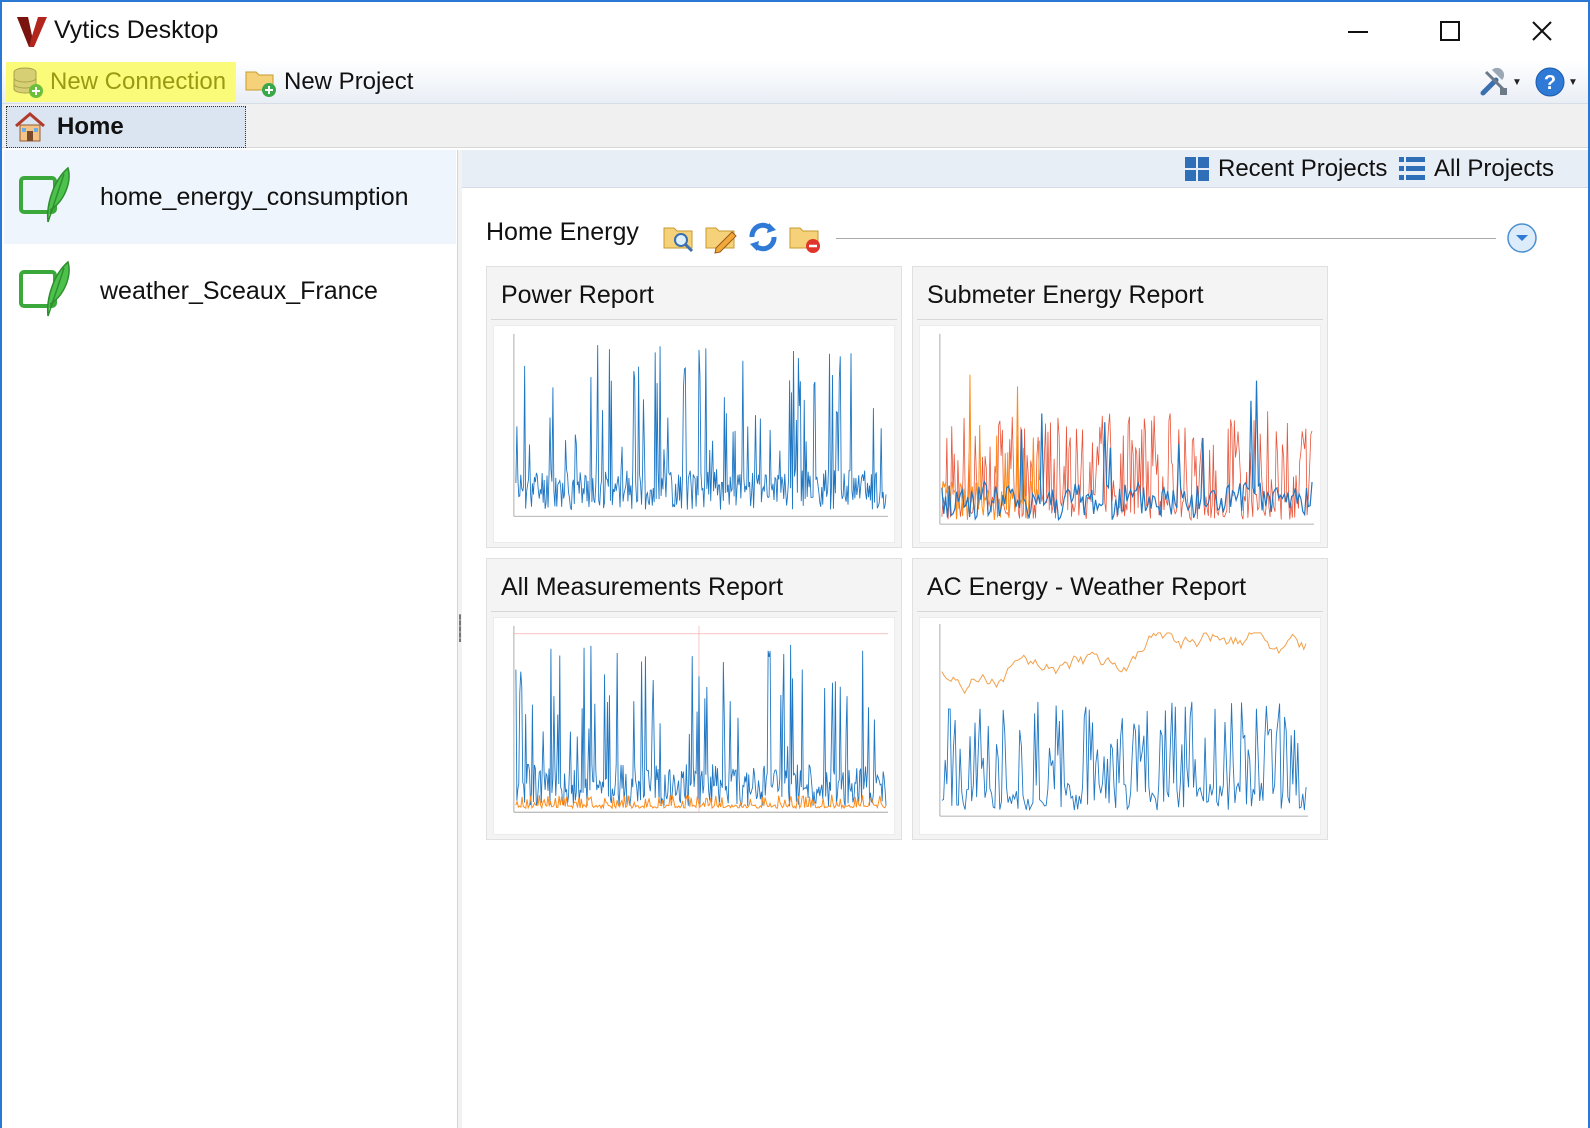  I want to click on tab-strip: Home, so click(795, 126).